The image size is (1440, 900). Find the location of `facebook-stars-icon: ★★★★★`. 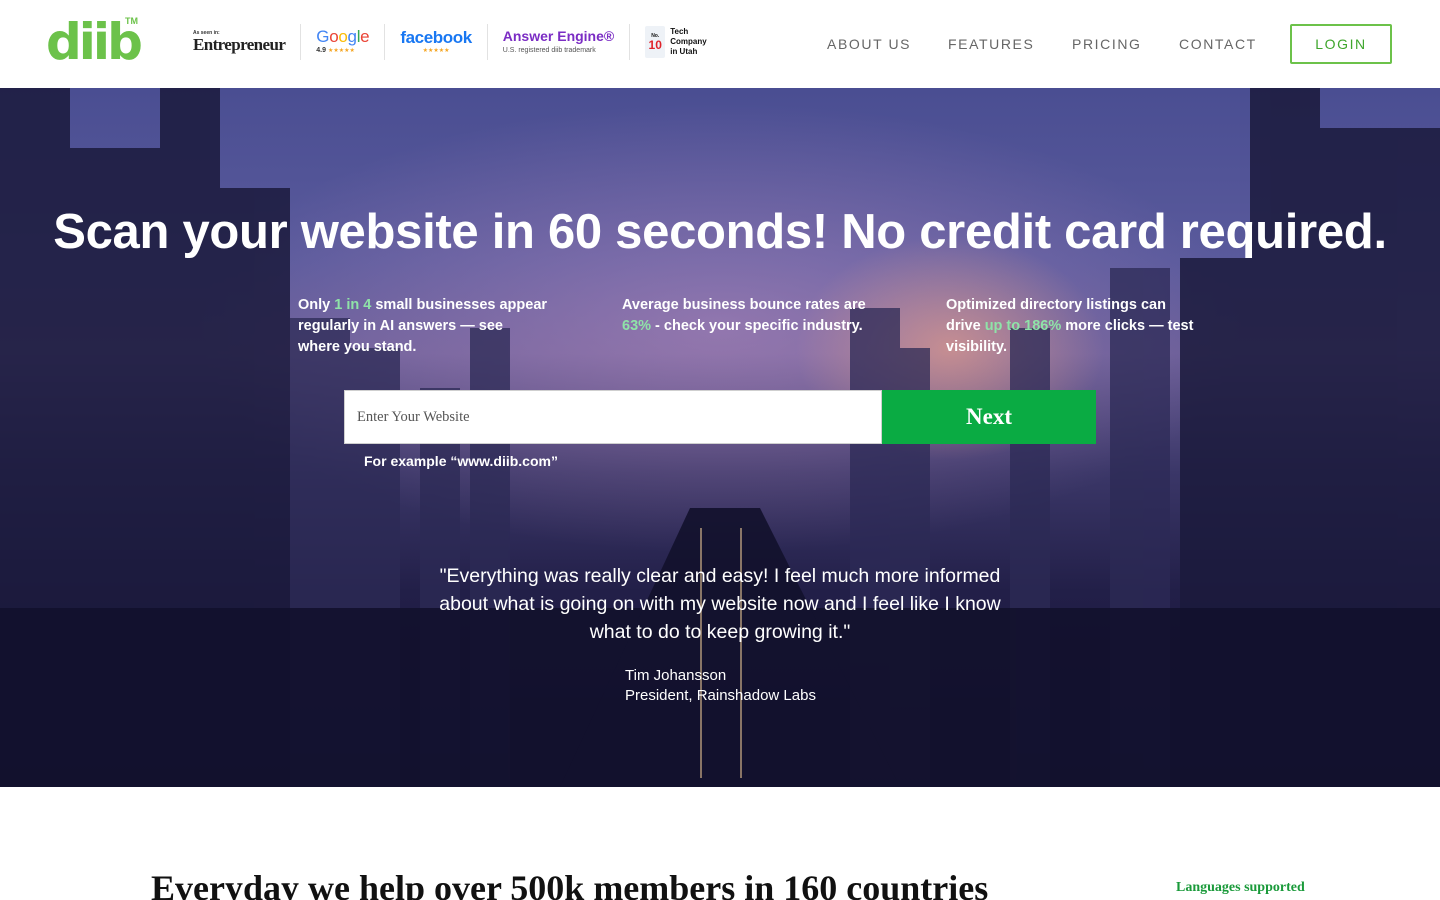

facebook-stars-icon: ★★★★★ is located at coordinates (436, 51).